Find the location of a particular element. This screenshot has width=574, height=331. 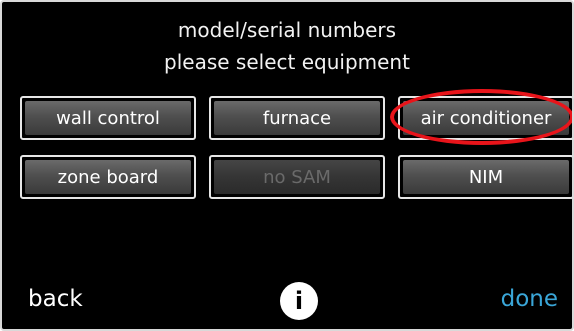

wall-control-button: wall control is located at coordinates (108, 118).